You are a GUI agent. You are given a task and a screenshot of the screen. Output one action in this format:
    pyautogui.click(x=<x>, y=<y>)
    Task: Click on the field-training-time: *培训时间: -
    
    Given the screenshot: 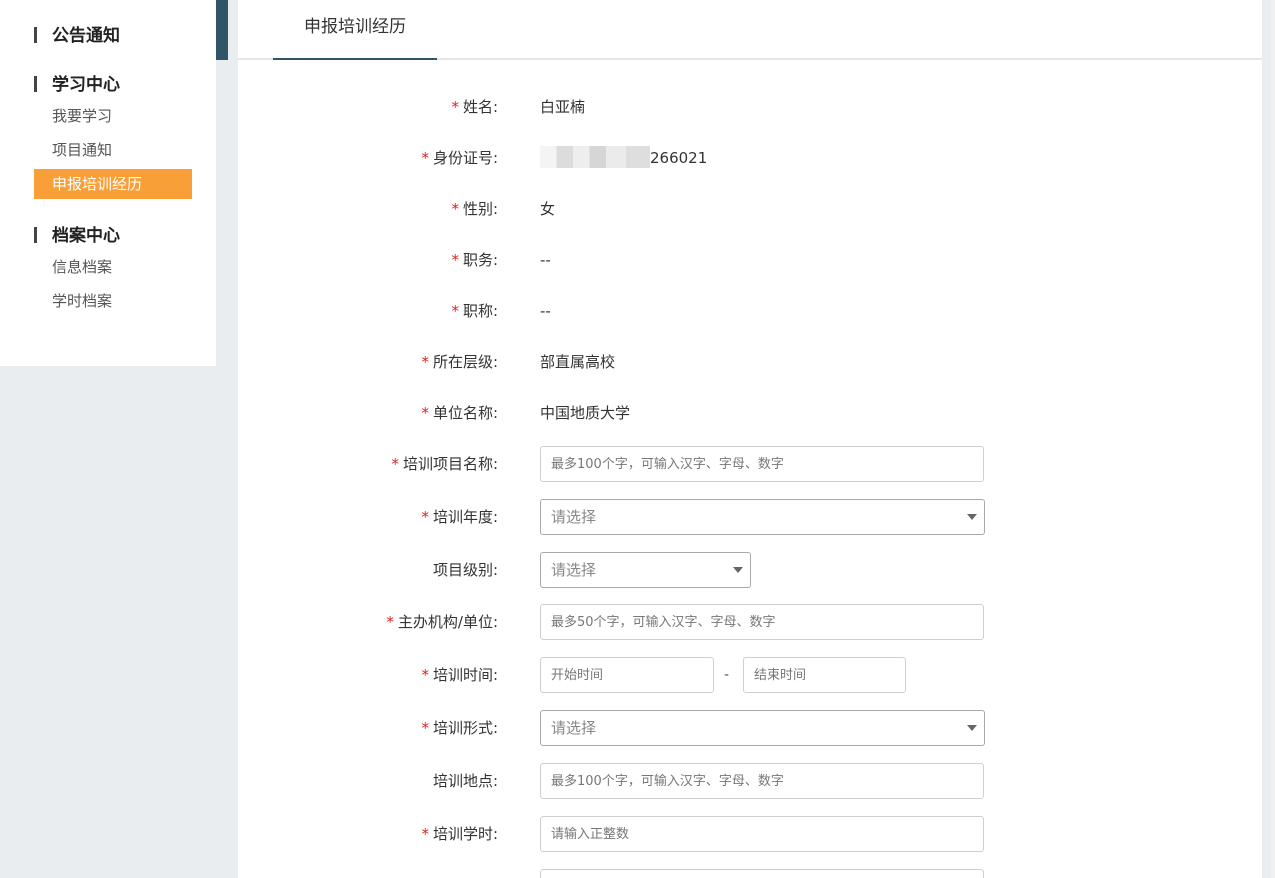 What is the action you would take?
    pyautogui.click(x=750, y=675)
    